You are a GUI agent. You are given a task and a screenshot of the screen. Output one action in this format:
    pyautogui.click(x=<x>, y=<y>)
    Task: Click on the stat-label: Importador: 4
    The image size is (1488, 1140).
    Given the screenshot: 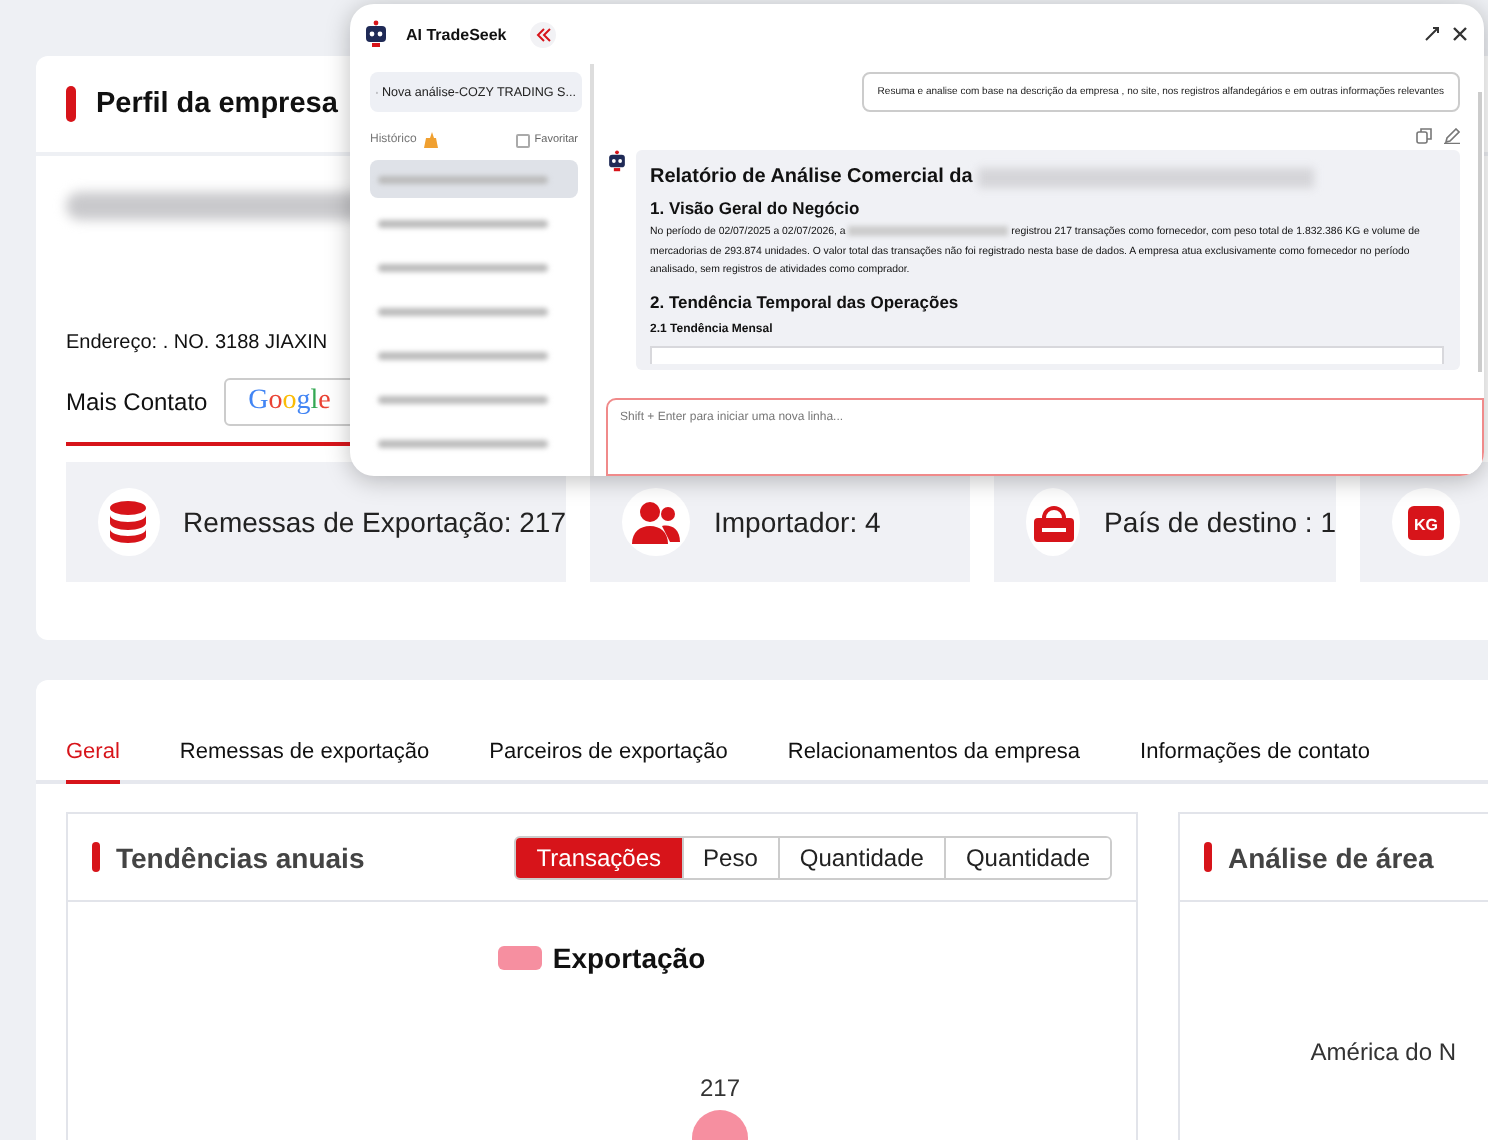 What is the action you would take?
    pyautogui.click(x=797, y=522)
    